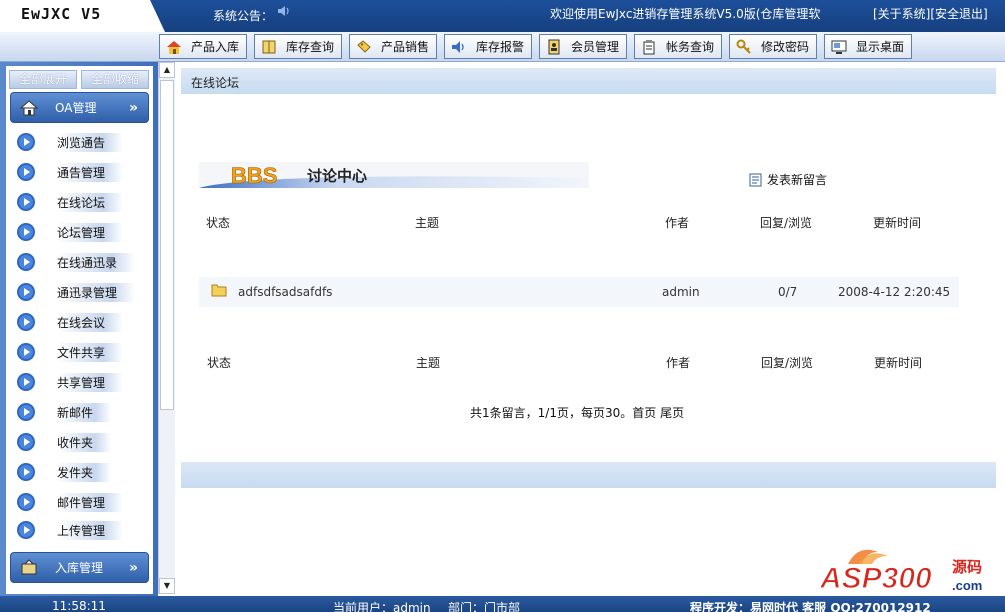  I want to click on sidebar-item-label: 通告管理, so click(90, 172).